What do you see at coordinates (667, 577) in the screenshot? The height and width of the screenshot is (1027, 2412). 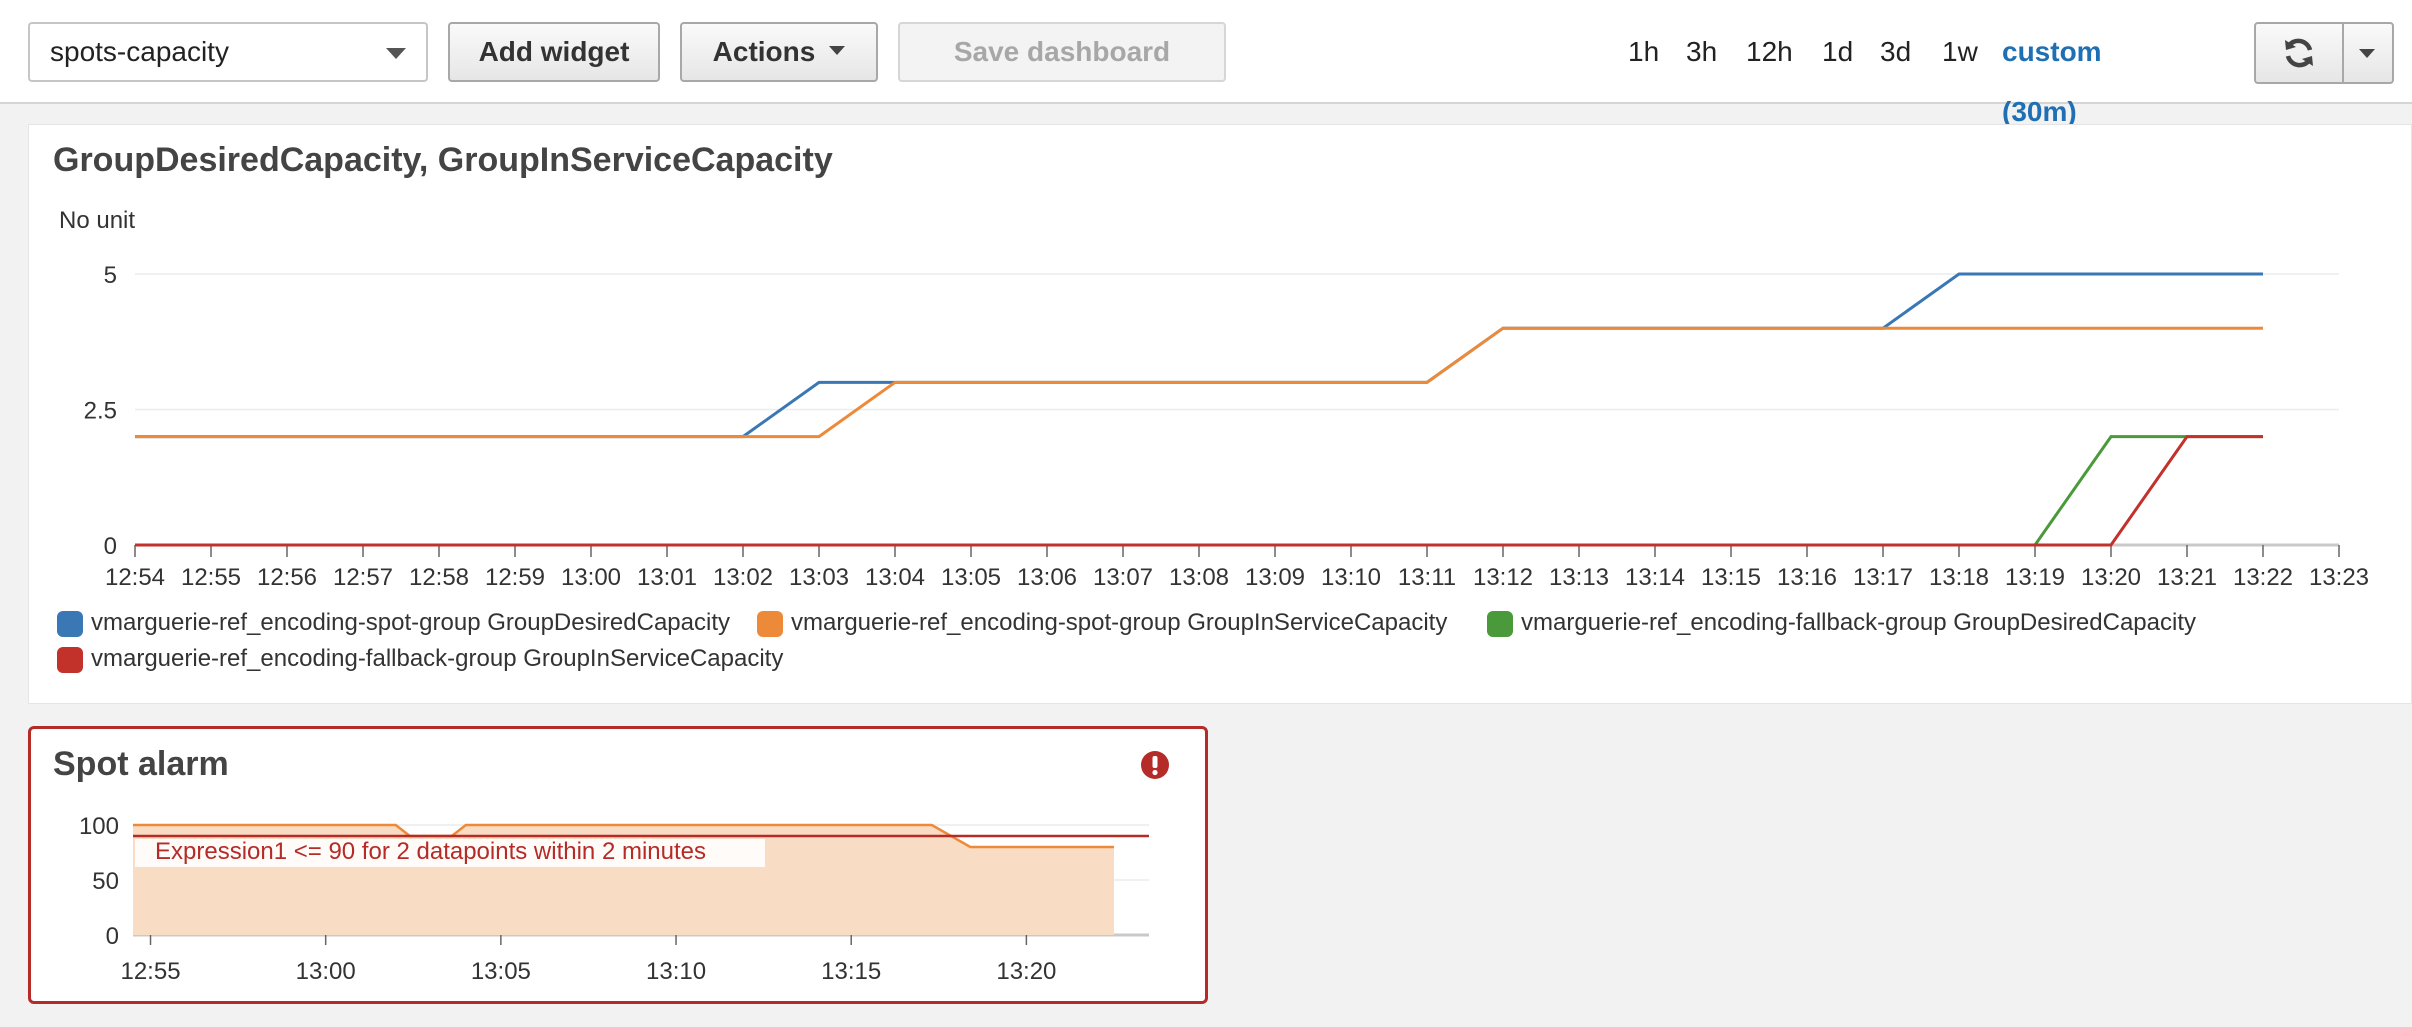 I see `x-tick-label: 13:01` at bounding box center [667, 577].